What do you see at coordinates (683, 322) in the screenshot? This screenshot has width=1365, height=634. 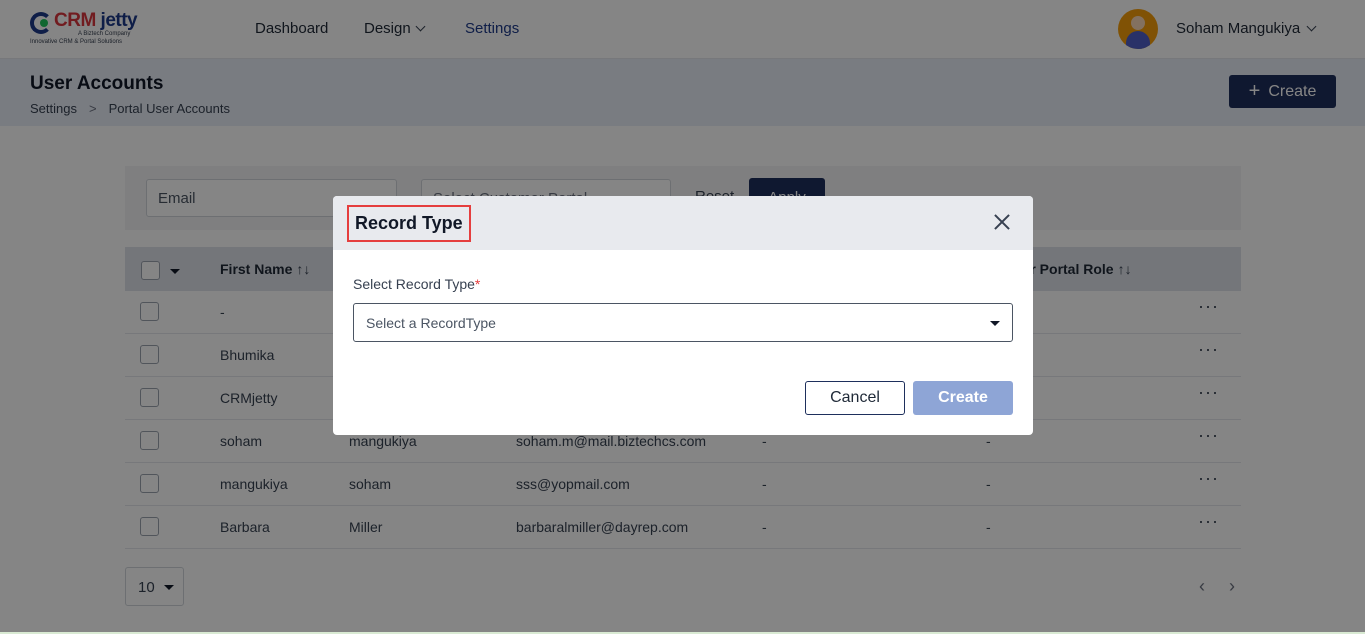 I see `record-type-select: Select a RecordType` at bounding box center [683, 322].